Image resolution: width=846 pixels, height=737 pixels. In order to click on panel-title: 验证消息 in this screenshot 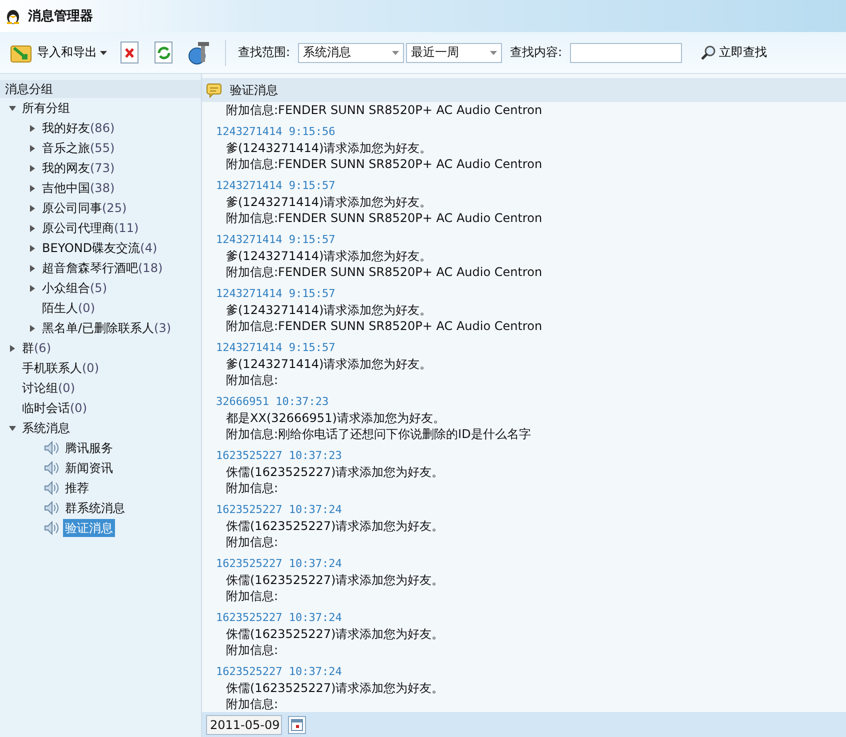, I will do `click(254, 90)`.